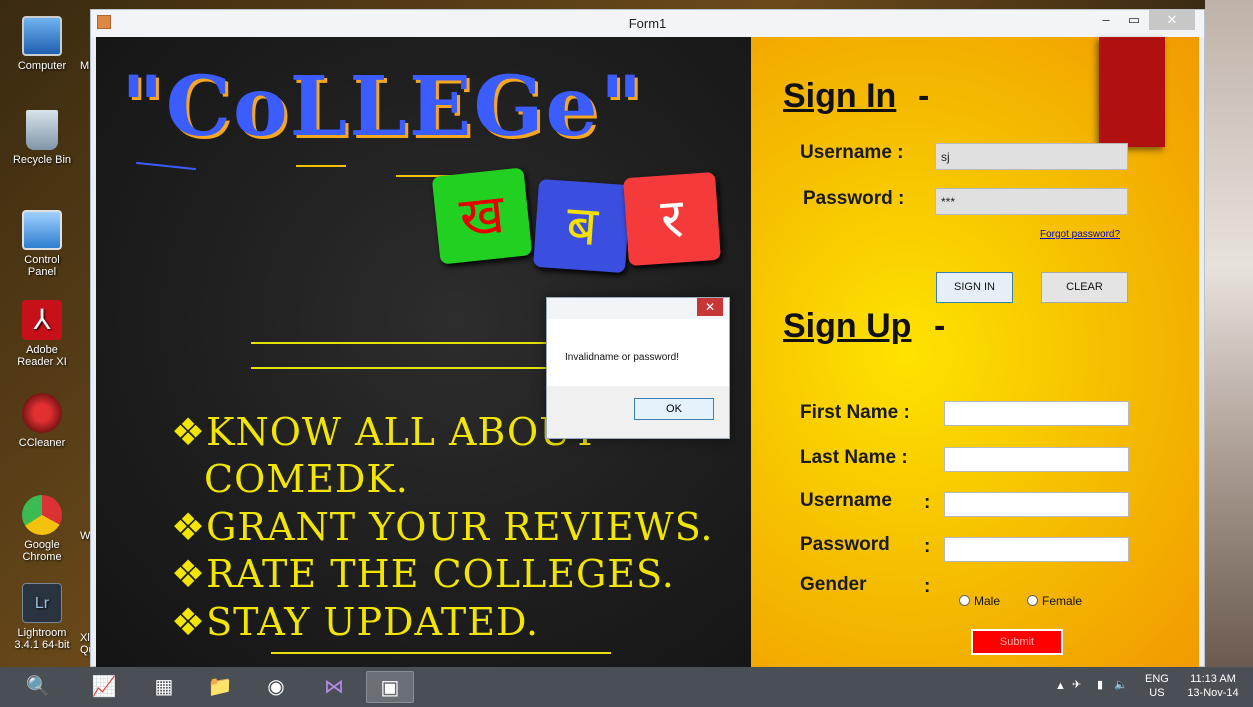  Describe the element at coordinates (38, 687) in the screenshot. I see `explorer-search-icon: 🔍` at that location.